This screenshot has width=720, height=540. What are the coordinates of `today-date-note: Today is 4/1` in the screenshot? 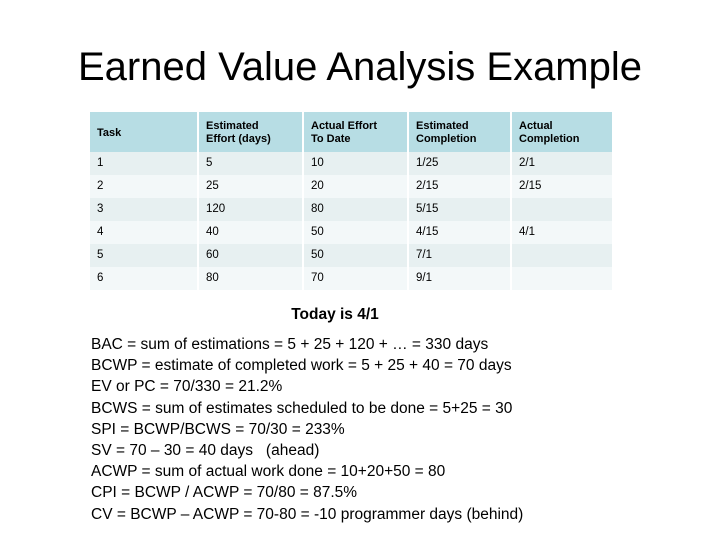 It's located at (335, 314).